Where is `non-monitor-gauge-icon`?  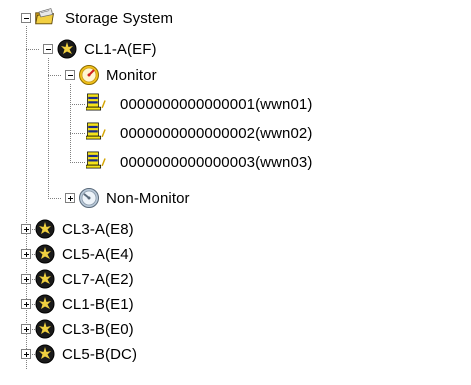
non-monitor-gauge-icon is located at coordinates (89, 198).